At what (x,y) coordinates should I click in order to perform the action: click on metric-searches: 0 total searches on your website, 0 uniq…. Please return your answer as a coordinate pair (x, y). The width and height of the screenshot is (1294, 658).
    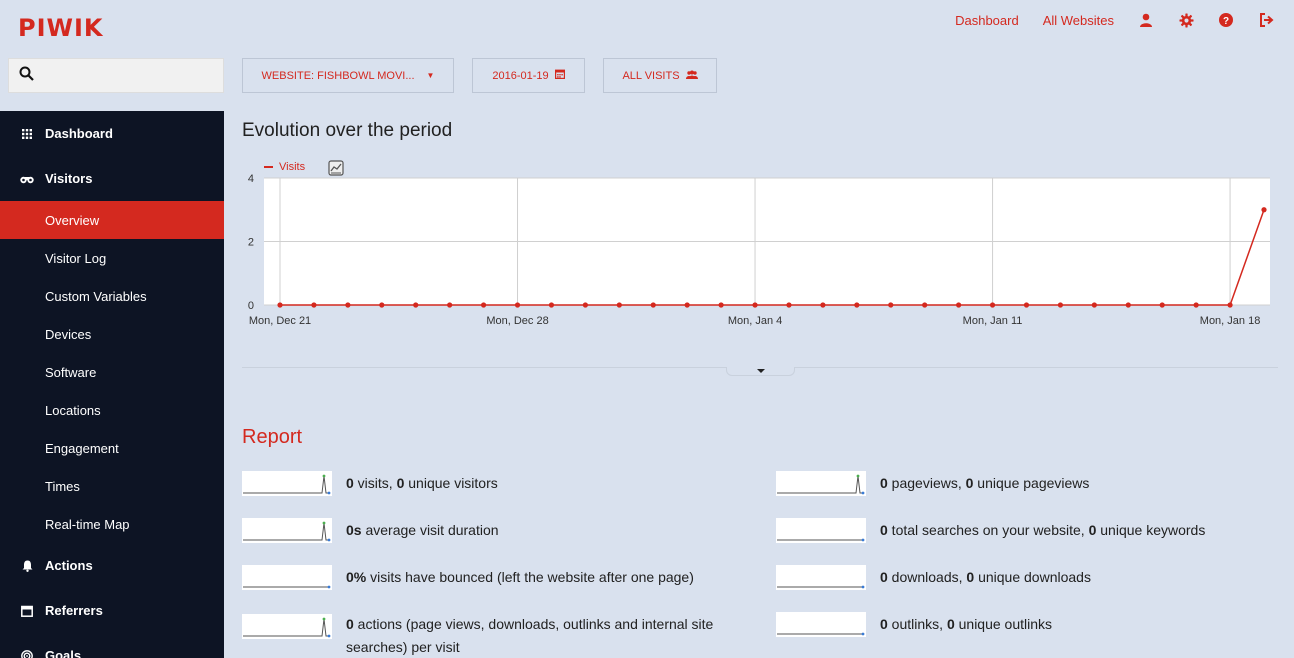
    Looking at the image, I should click on (1026, 530).